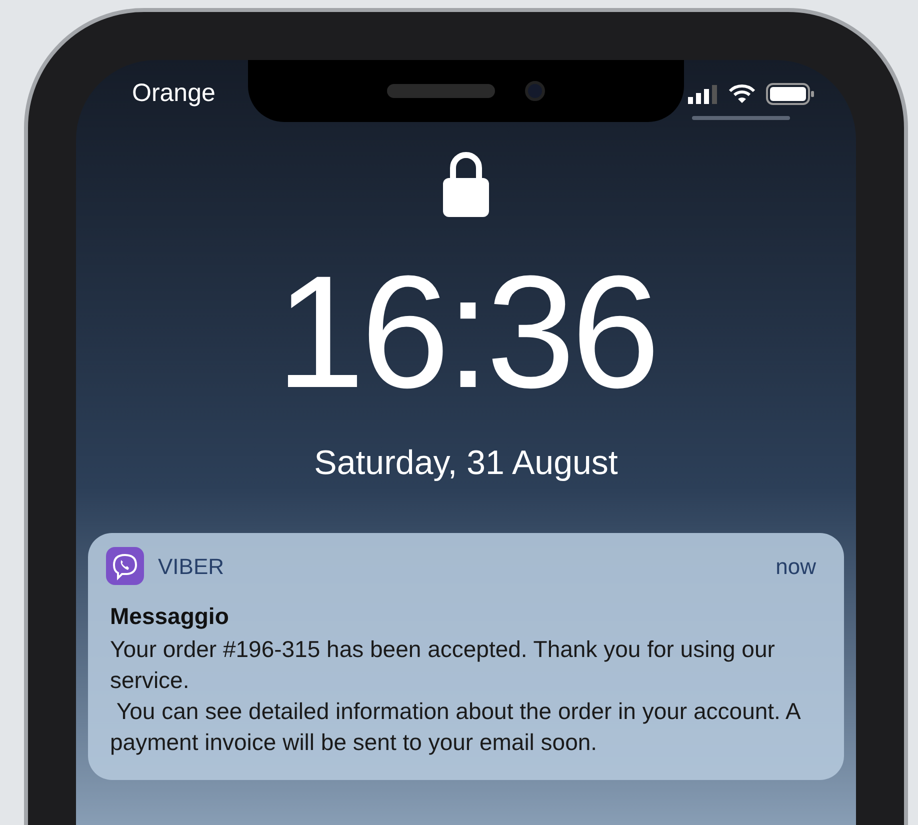 The height and width of the screenshot is (825, 918). What do you see at coordinates (170, 616) in the screenshot?
I see `notification-title: Messaggio` at bounding box center [170, 616].